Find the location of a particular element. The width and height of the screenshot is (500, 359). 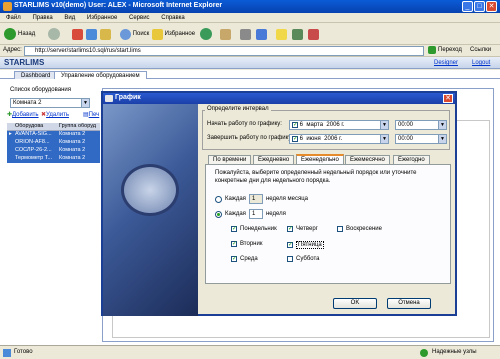

monday-checkbox: ✓ is located at coordinates (234, 229).